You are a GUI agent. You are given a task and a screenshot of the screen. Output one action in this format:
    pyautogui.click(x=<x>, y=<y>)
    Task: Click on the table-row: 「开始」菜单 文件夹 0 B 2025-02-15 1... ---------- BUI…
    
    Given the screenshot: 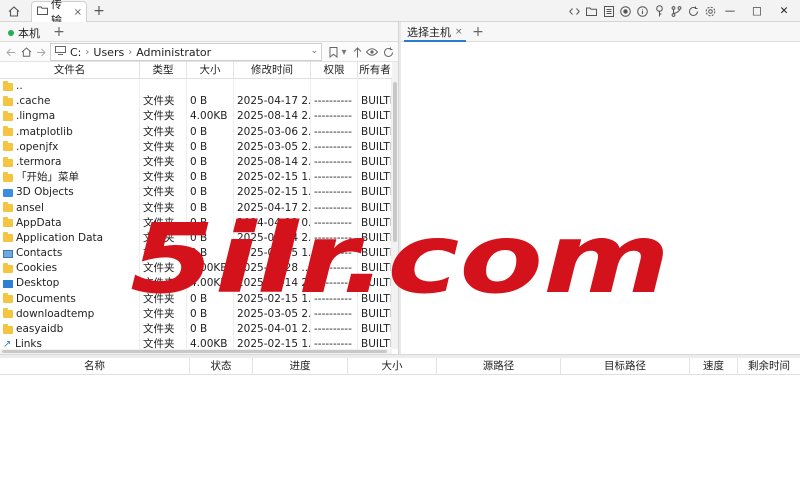 What is the action you would take?
    pyautogui.click(x=196, y=178)
    